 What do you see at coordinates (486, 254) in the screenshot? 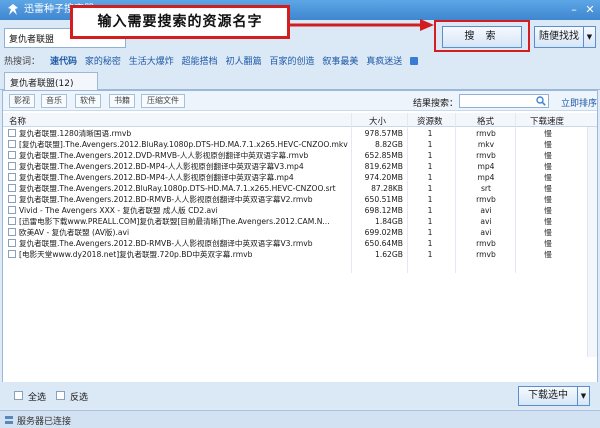
I see `row-format: rmvb` at bounding box center [486, 254].